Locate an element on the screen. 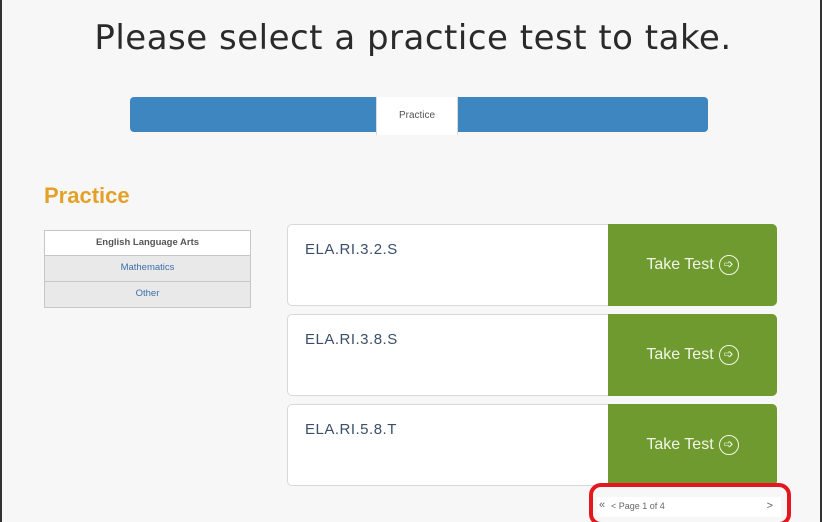 This screenshot has height=522, width=822. test-name: ELA.RI.3.2.S is located at coordinates (351, 249).